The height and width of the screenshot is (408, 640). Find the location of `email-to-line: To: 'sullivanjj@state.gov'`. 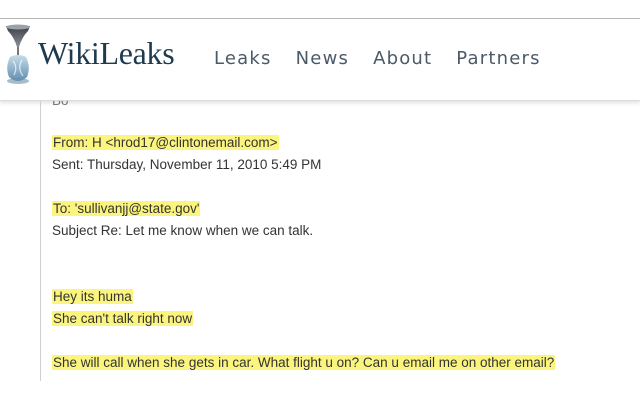

email-to-line: To: 'sullivanjj@state.gov' is located at coordinates (126, 209).